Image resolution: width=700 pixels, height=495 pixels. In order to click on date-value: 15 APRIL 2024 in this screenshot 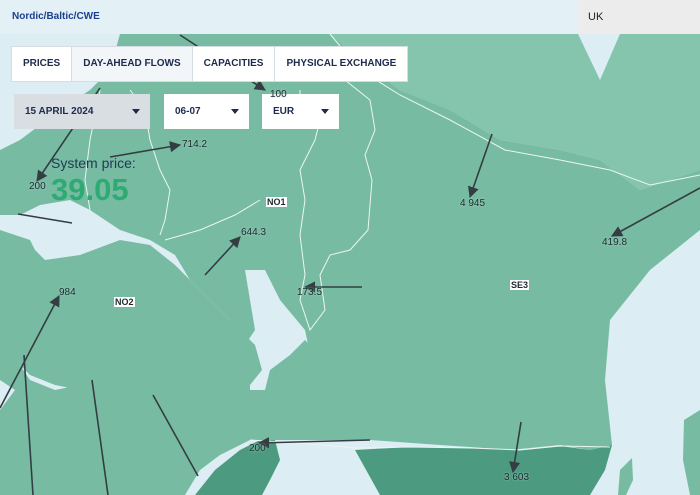, I will do `click(59, 111)`.